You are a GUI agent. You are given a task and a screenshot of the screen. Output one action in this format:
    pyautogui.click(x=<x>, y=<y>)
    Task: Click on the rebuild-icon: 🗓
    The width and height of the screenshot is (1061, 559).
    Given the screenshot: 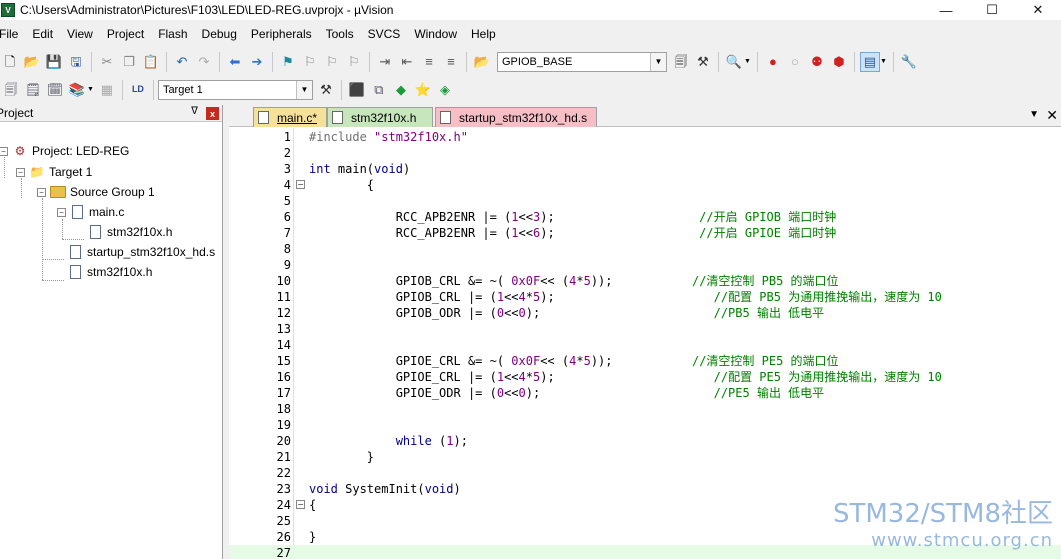 What is the action you would take?
    pyautogui.click(x=55, y=90)
    